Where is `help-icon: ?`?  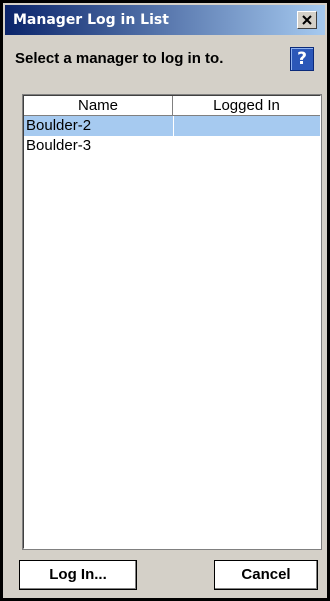 help-icon: ? is located at coordinates (302, 59).